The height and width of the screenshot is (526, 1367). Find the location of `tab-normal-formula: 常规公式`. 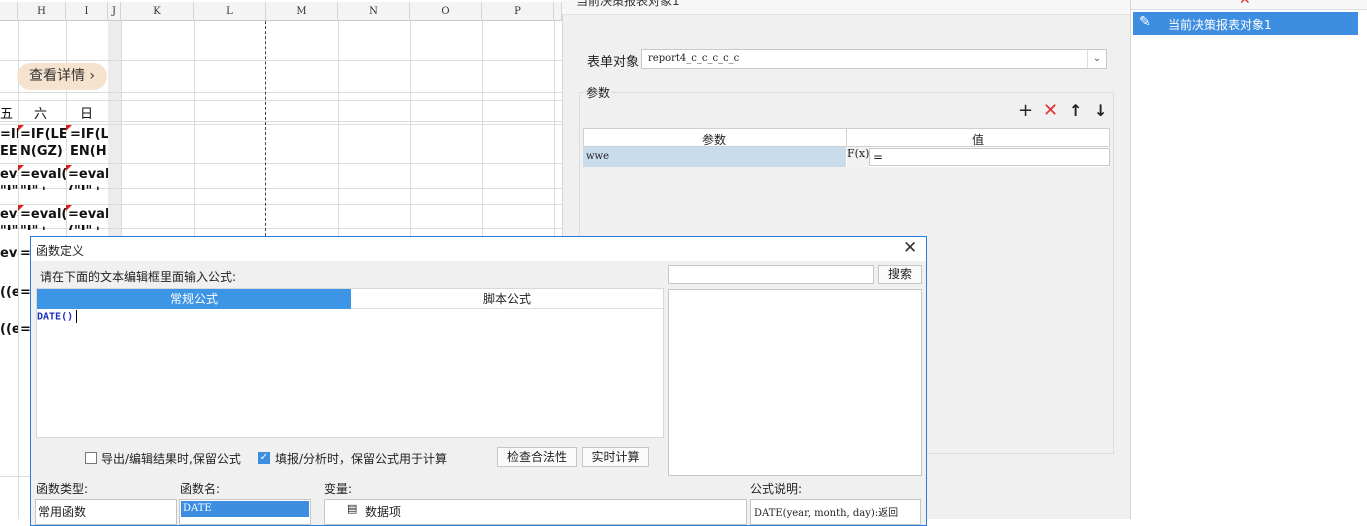

tab-normal-formula: 常规公式 is located at coordinates (194, 299).